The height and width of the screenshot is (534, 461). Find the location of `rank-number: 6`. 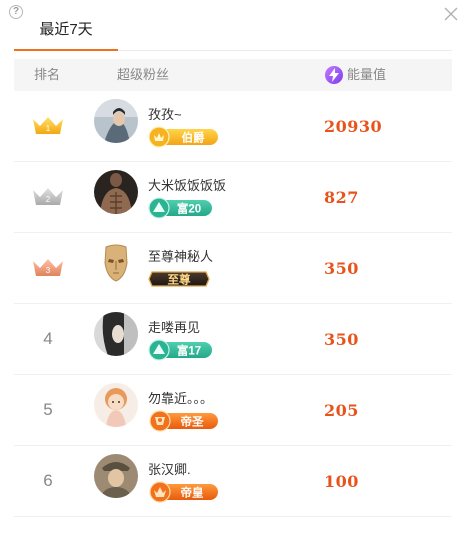

rank-number: 6 is located at coordinates (48, 480).